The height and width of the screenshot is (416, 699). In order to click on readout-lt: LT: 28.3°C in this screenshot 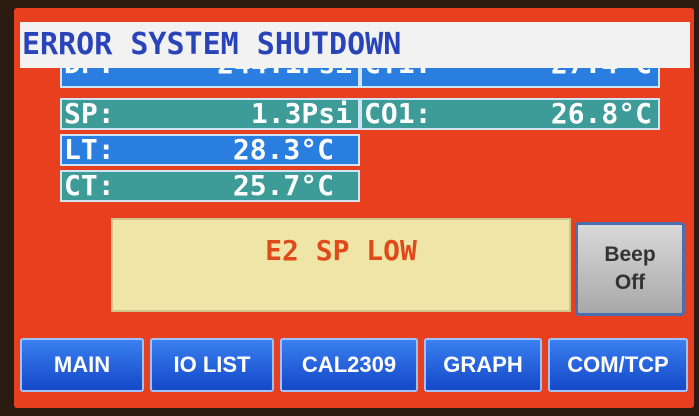, I will do `click(210, 150)`.